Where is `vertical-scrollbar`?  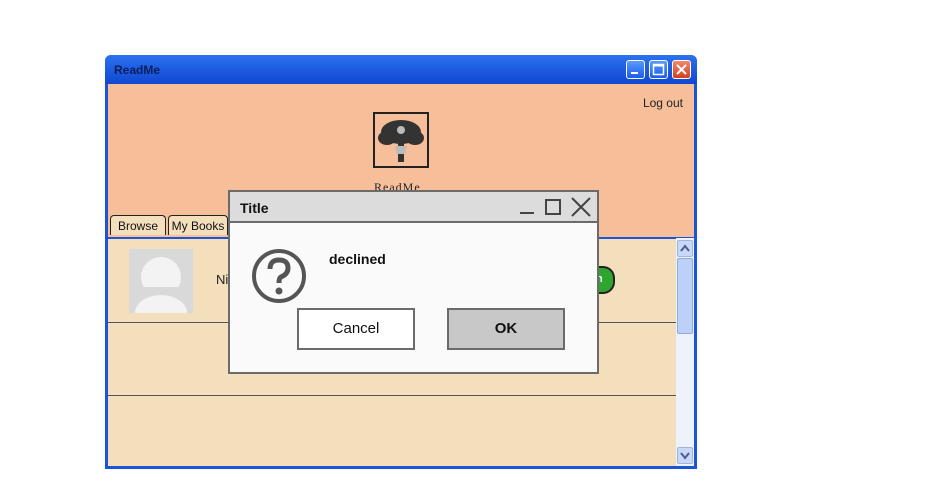 vertical-scrollbar is located at coordinates (685, 352).